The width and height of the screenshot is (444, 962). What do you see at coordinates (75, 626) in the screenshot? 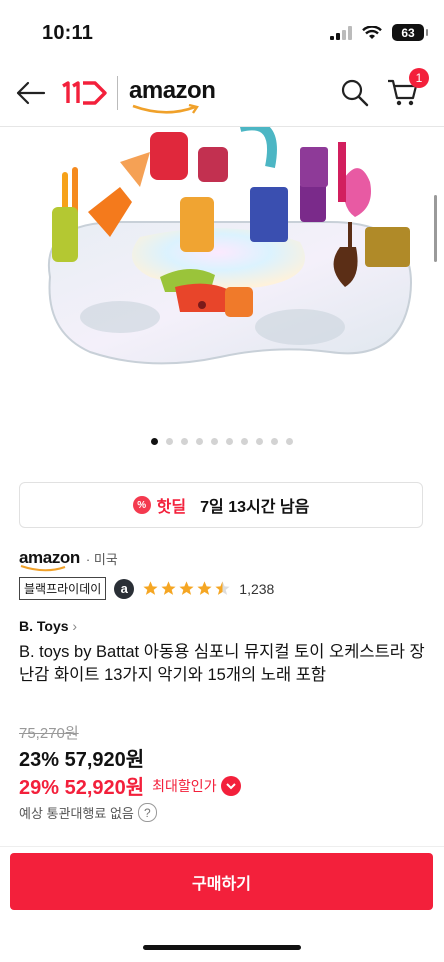
I see `chevron-right-icon: ›` at bounding box center [75, 626].